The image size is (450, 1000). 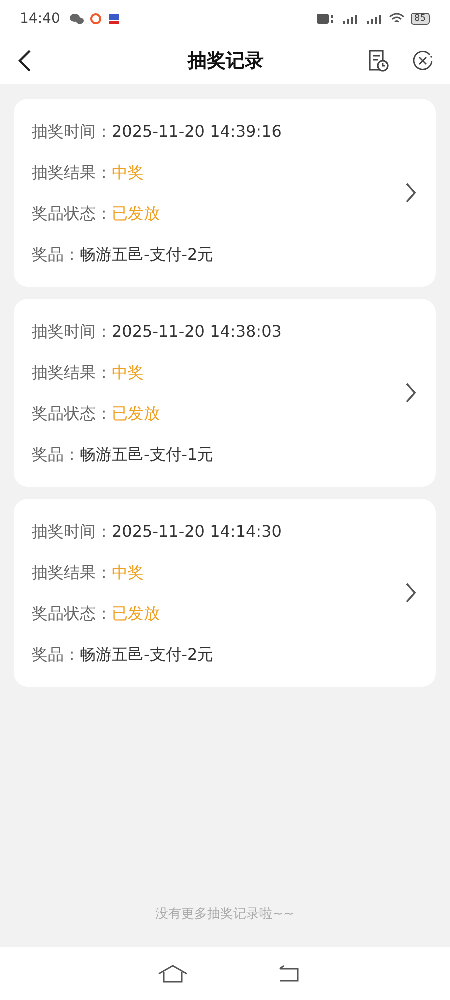 What do you see at coordinates (25, 61) in the screenshot?
I see `back-icon` at bounding box center [25, 61].